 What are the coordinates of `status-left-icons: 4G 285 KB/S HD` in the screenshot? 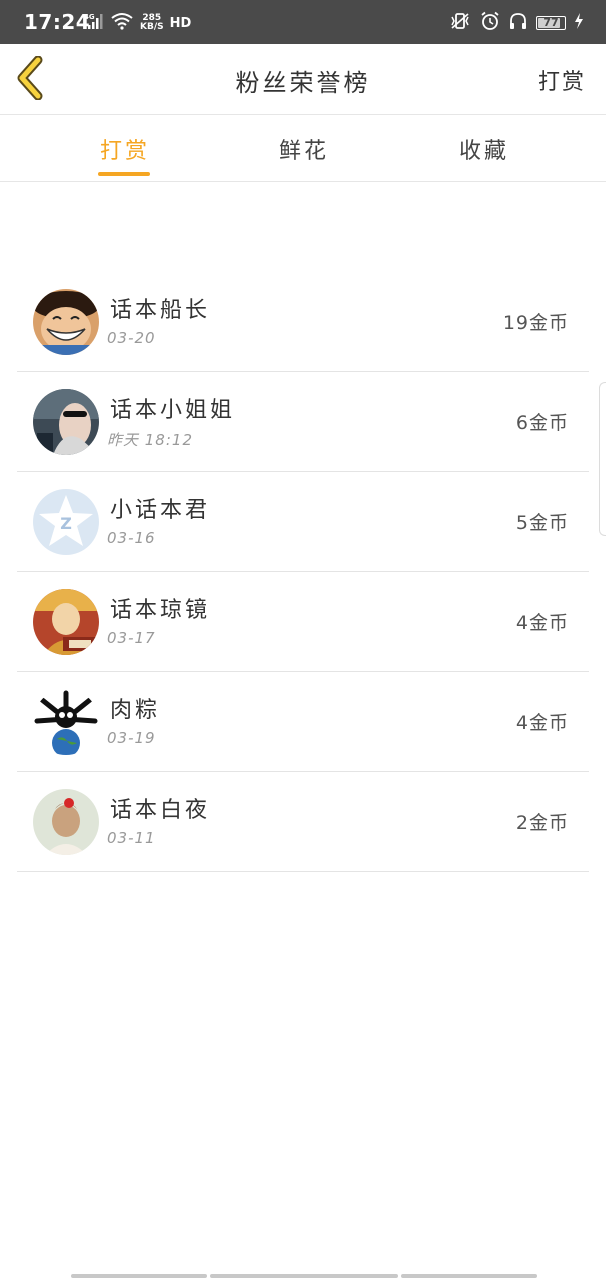 It's located at (137, 23).